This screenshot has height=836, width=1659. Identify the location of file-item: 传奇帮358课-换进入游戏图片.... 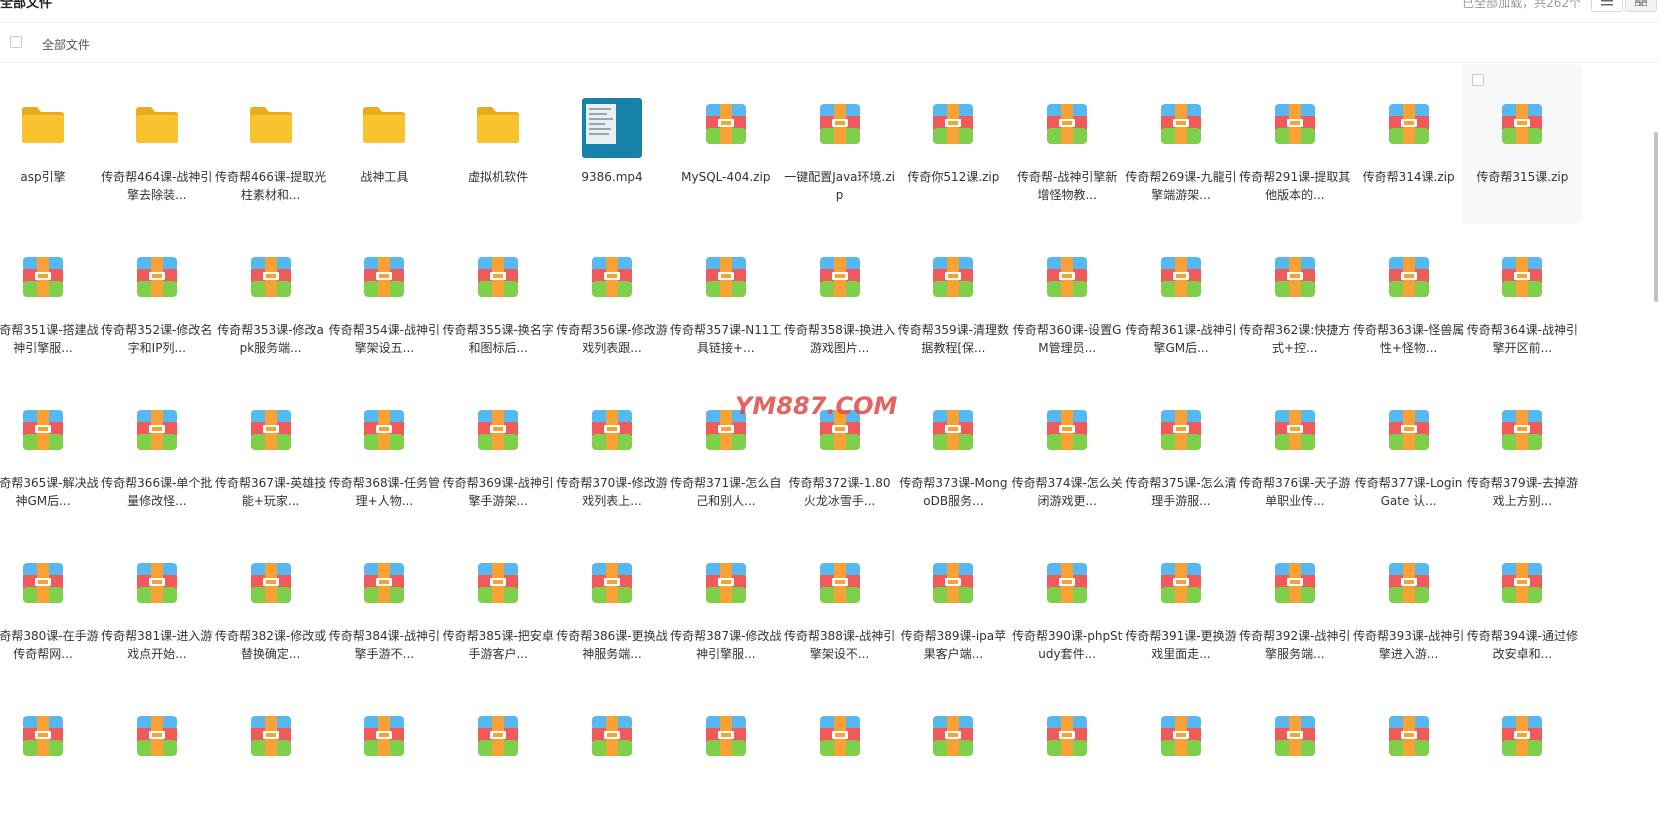
(840, 297).